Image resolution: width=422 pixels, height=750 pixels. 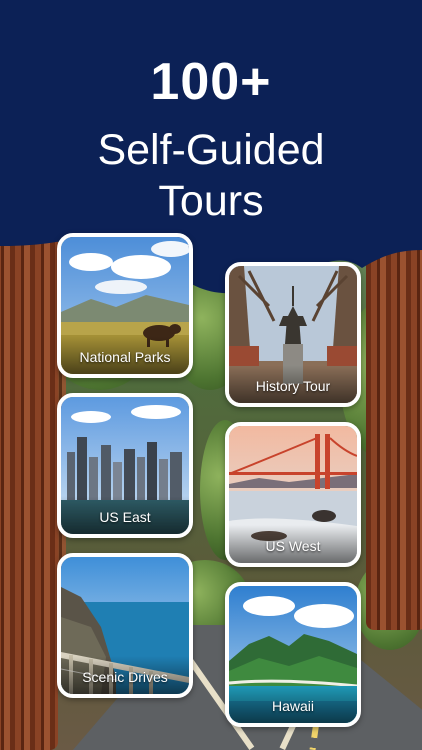 I want to click on tour-card-label: Scenic Drives, so click(x=125, y=675).